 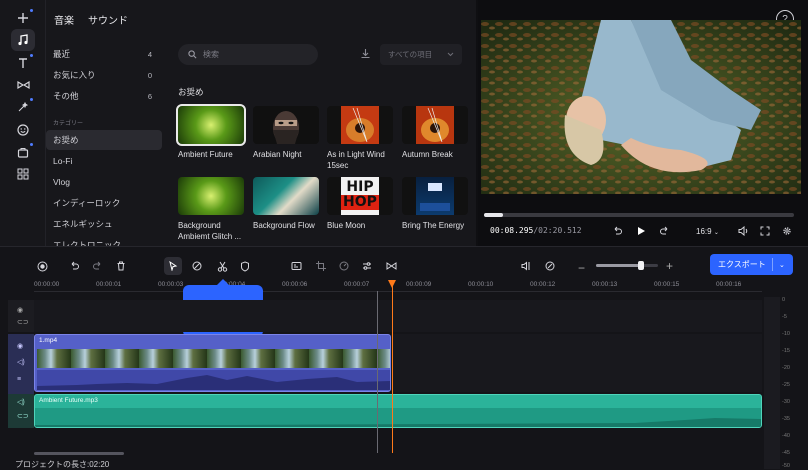 I want to click on delete-icon, so click(x=121, y=266).